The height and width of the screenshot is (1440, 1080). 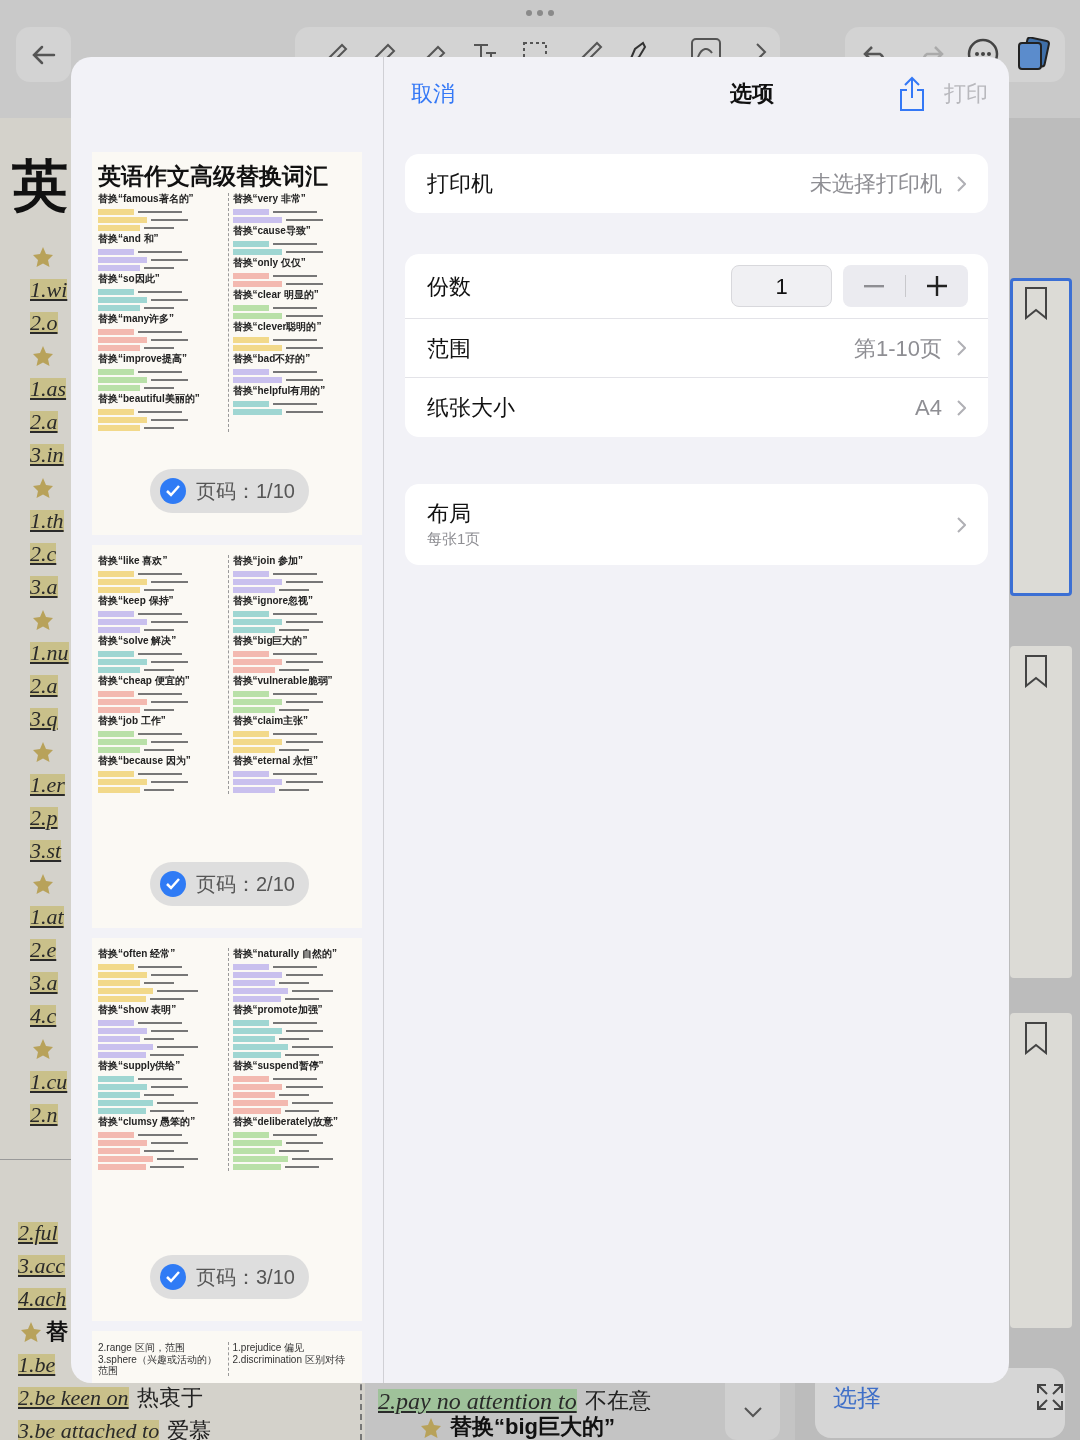 I want to click on page-number-label: 页码：1/10, so click(x=246, y=491).